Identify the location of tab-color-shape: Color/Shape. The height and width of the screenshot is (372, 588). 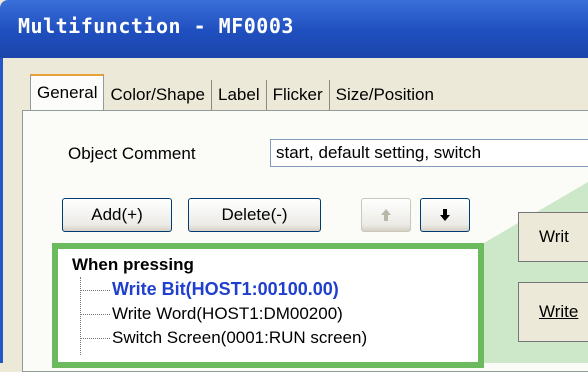
(158, 95).